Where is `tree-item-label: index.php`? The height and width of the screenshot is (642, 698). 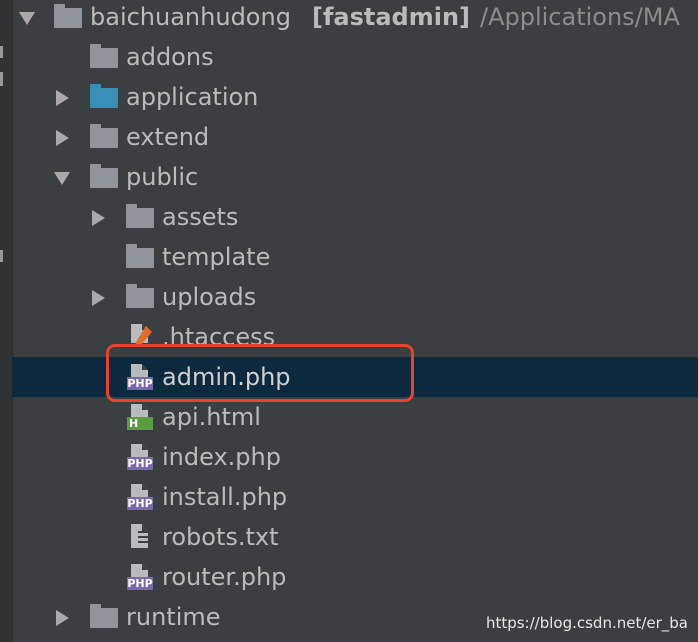 tree-item-label: index.php is located at coordinates (221, 457).